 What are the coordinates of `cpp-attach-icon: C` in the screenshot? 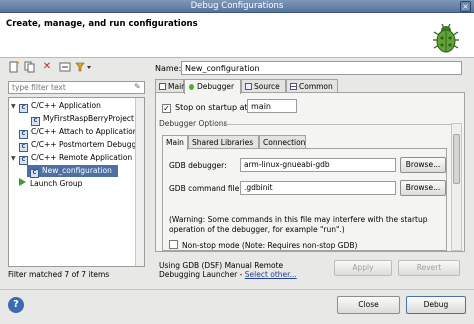 It's located at (23, 134).